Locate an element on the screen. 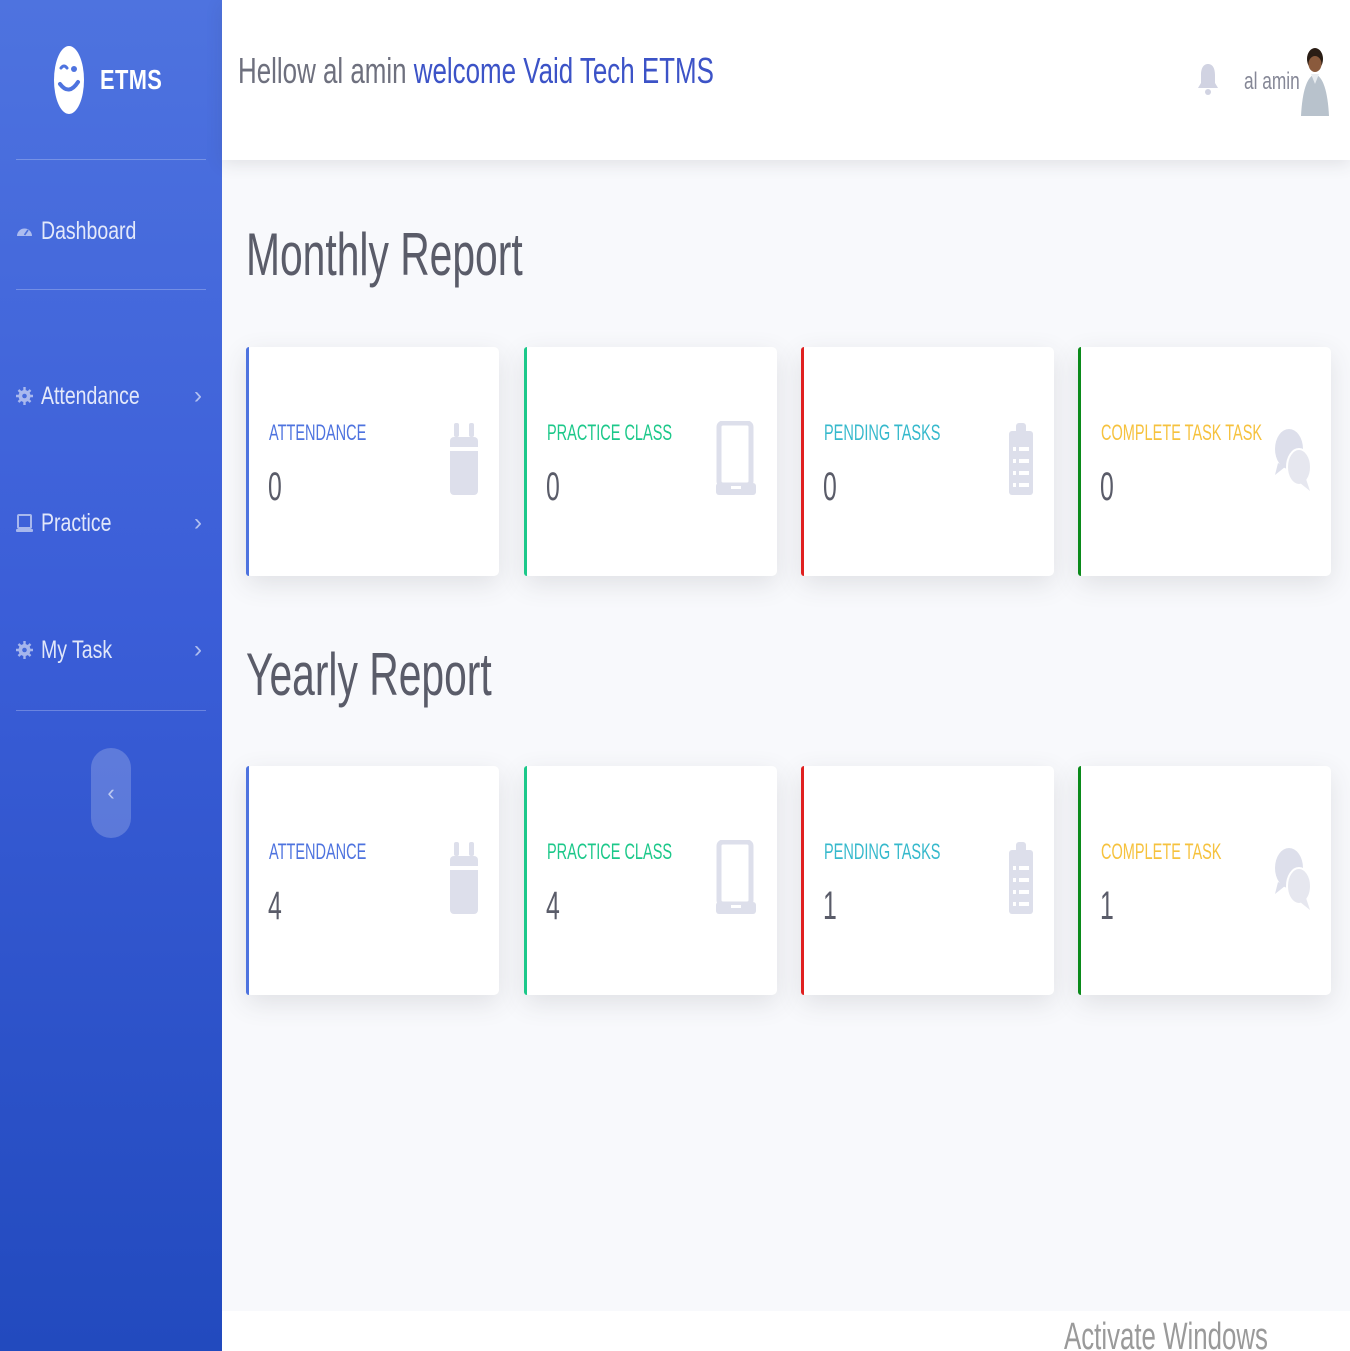  activate-windows-watermark: Activate Windows is located at coordinates (1166, 1333).